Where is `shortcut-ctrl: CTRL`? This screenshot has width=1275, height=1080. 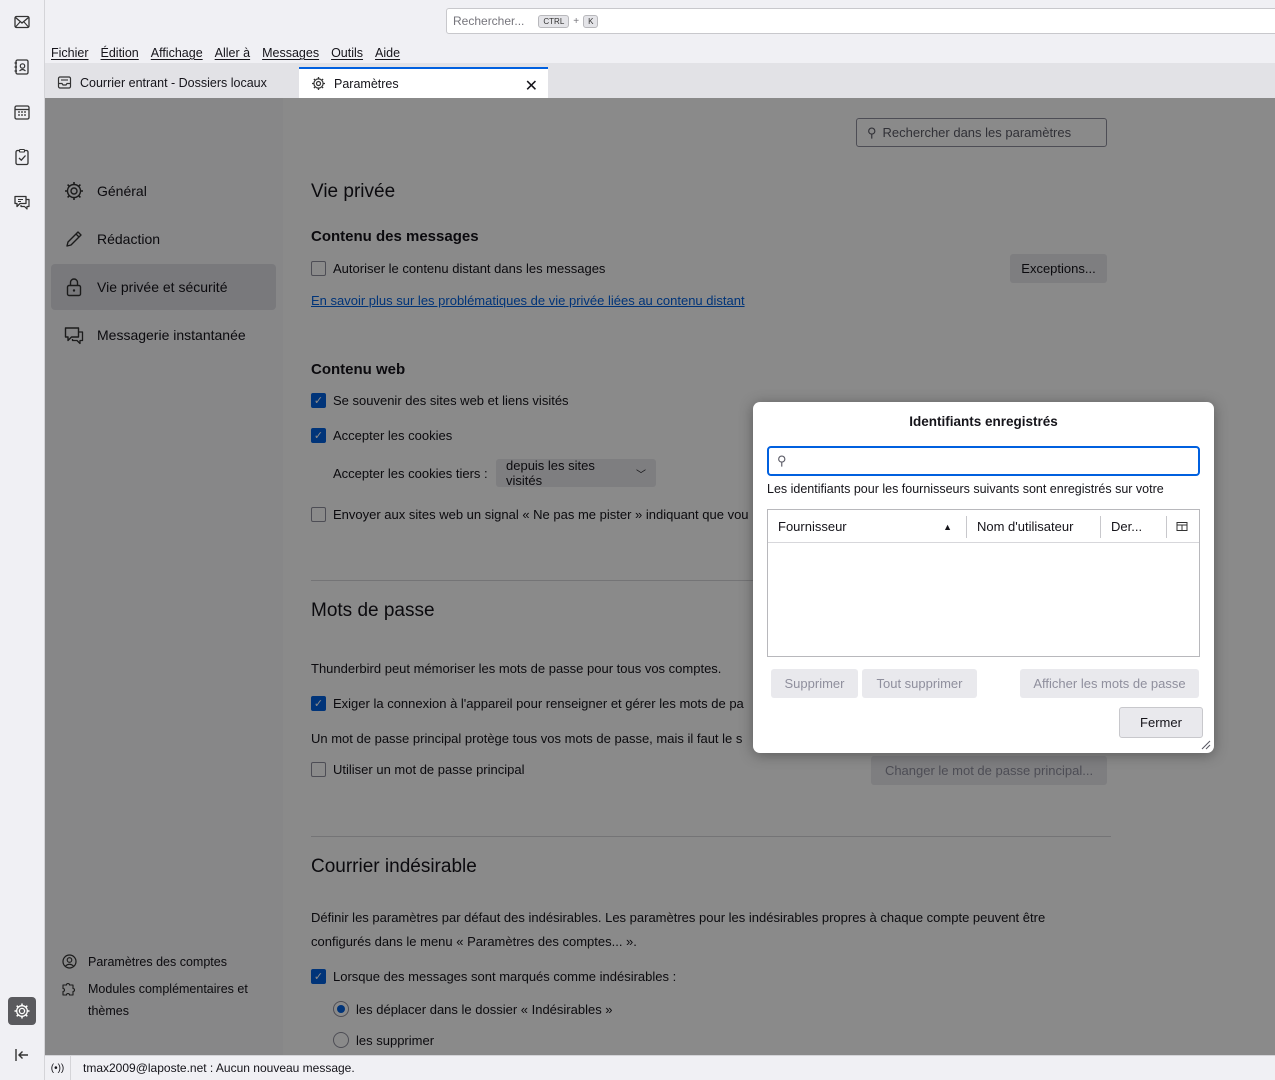
shortcut-ctrl: CTRL is located at coordinates (554, 21).